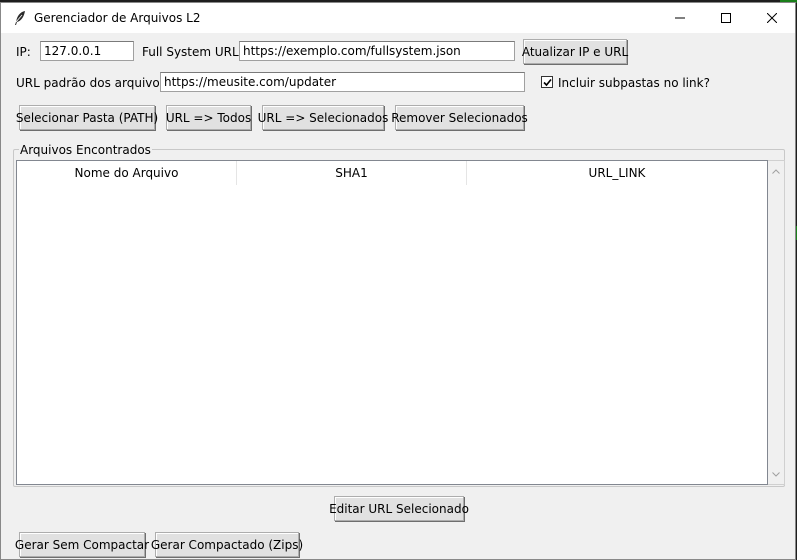 Image resolution: width=797 pixels, height=560 pixels. Describe the element at coordinates (323, 117) in the screenshot. I see `url-selected-button: URL => Selecionados` at that location.